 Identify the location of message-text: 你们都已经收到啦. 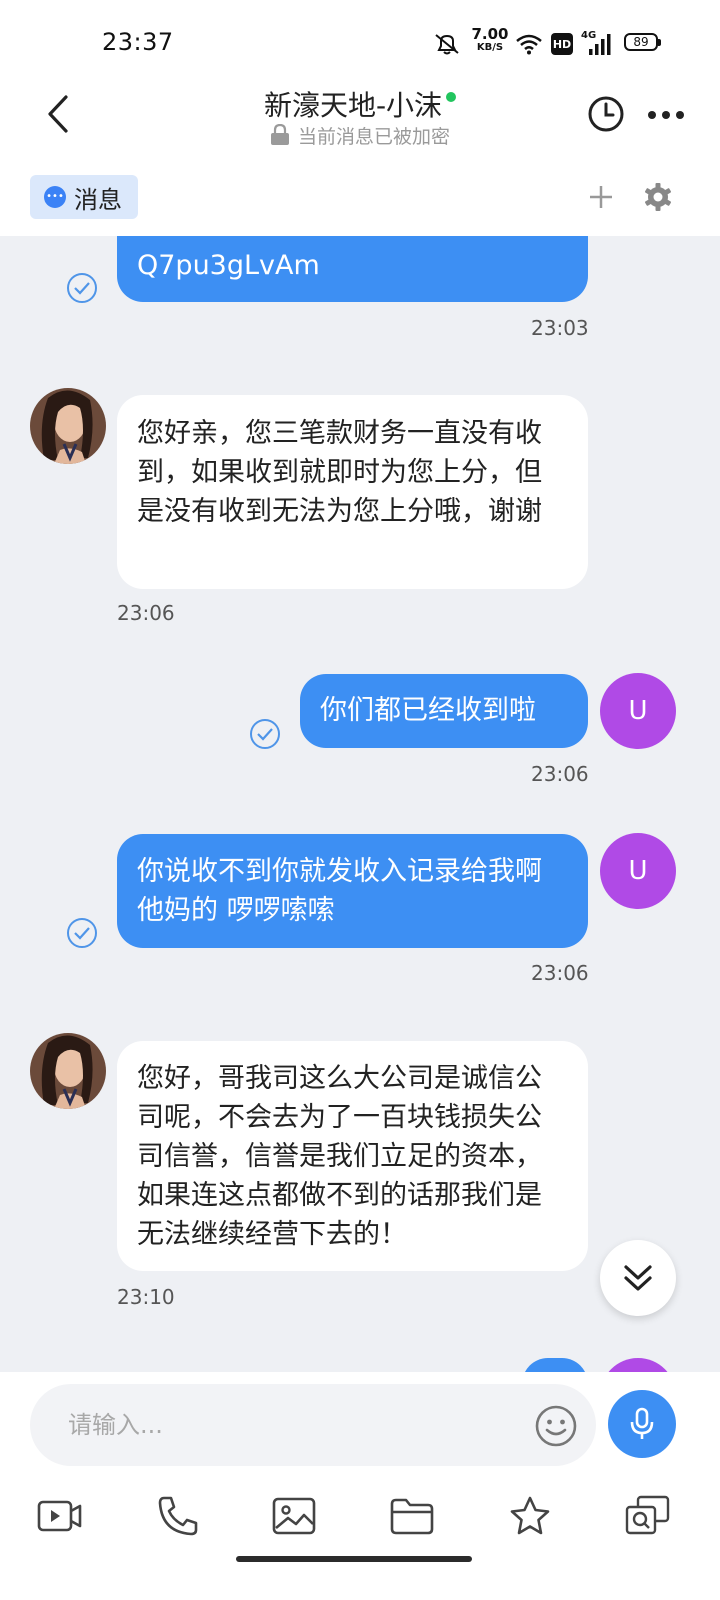
(428, 710).